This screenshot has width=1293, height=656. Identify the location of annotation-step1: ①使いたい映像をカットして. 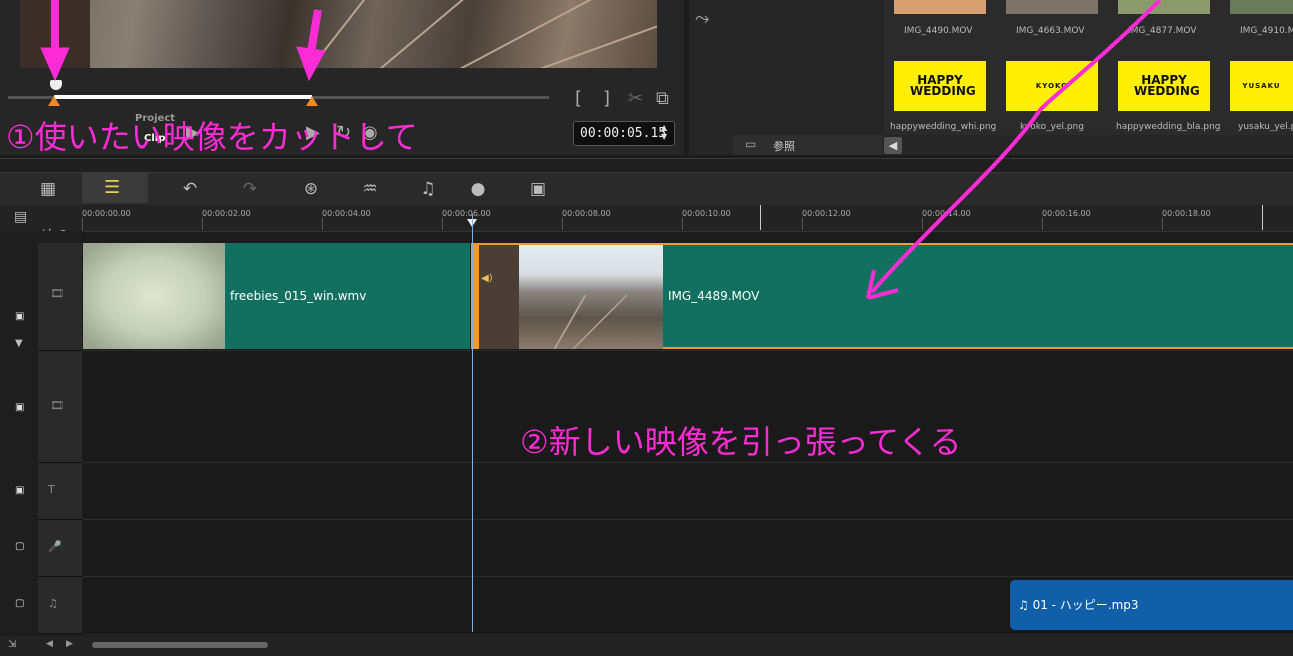
(212, 137).